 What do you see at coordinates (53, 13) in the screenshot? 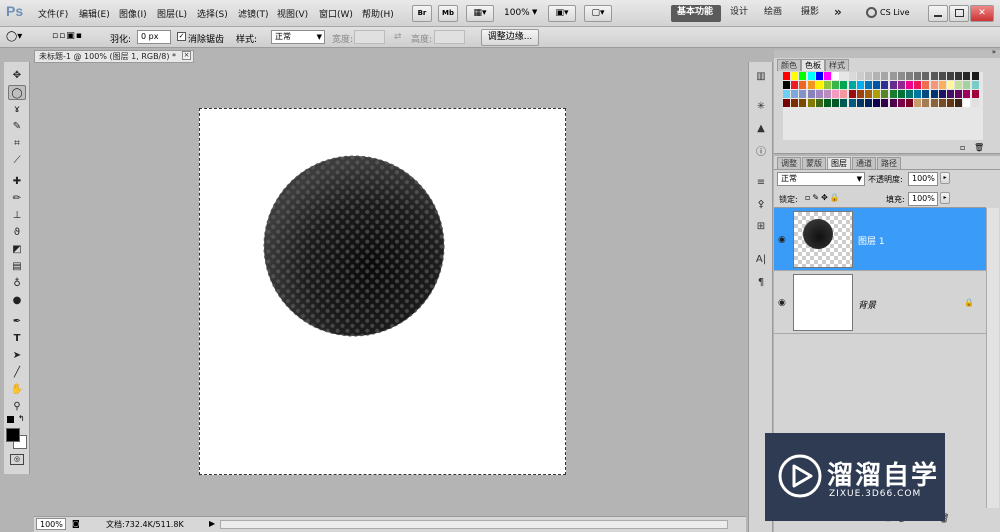
I see `menu-file: 文件(F)` at bounding box center [53, 13].